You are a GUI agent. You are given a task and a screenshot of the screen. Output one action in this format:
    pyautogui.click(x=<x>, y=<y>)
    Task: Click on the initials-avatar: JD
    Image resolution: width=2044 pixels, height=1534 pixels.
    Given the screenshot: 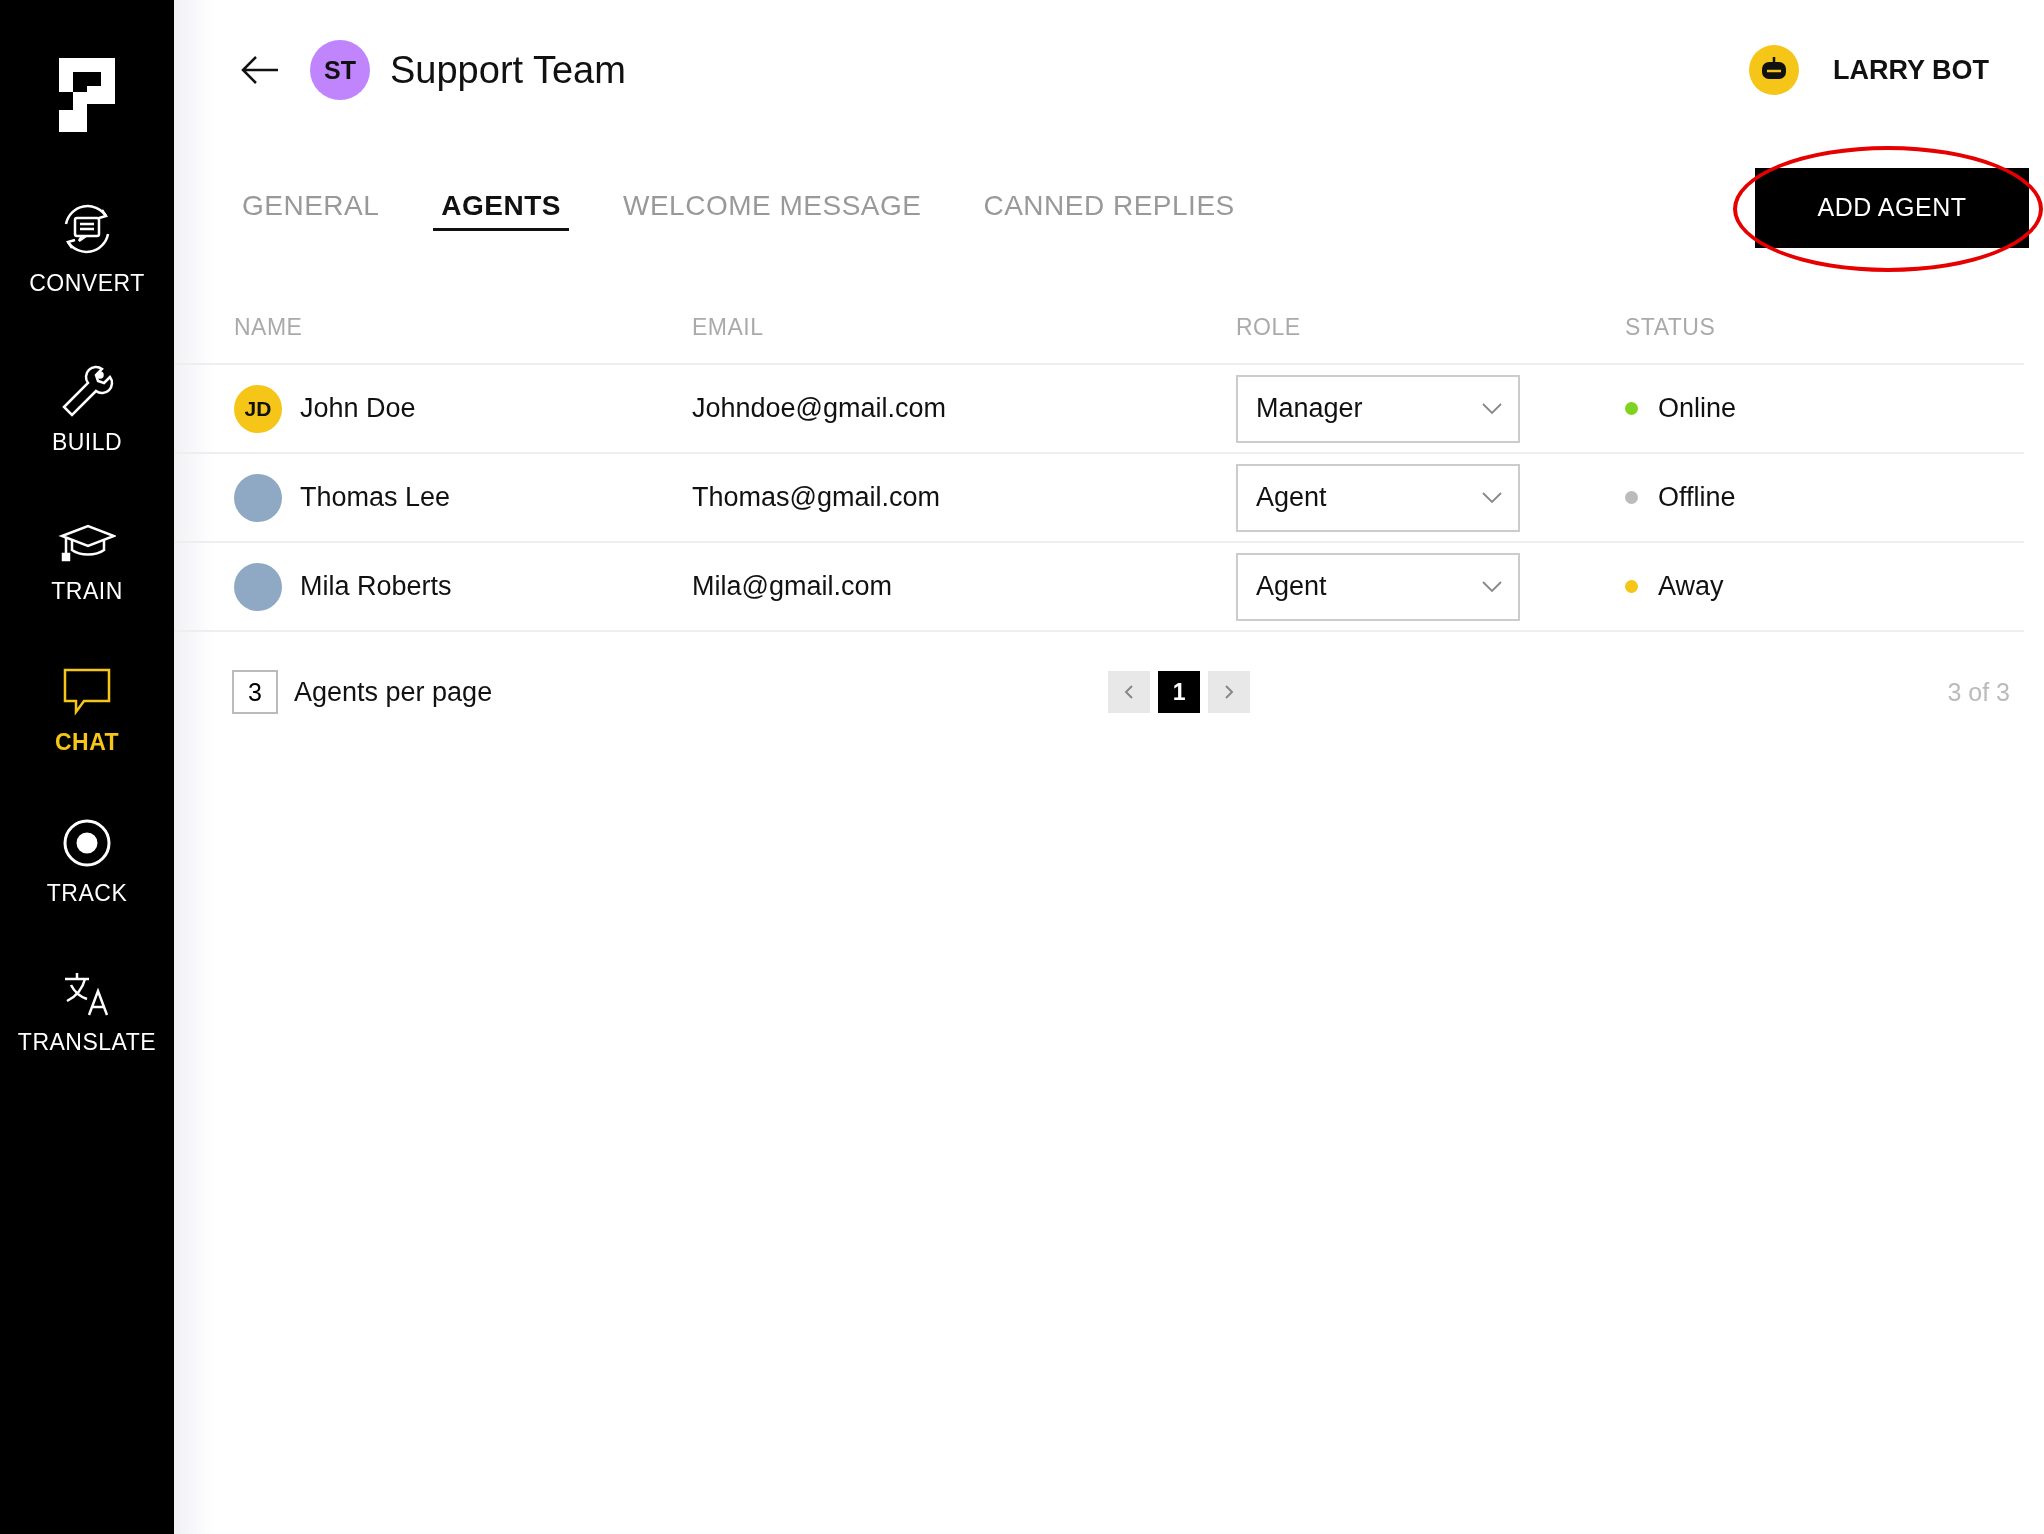 What is the action you would take?
    pyautogui.click(x=258, y=408)
    